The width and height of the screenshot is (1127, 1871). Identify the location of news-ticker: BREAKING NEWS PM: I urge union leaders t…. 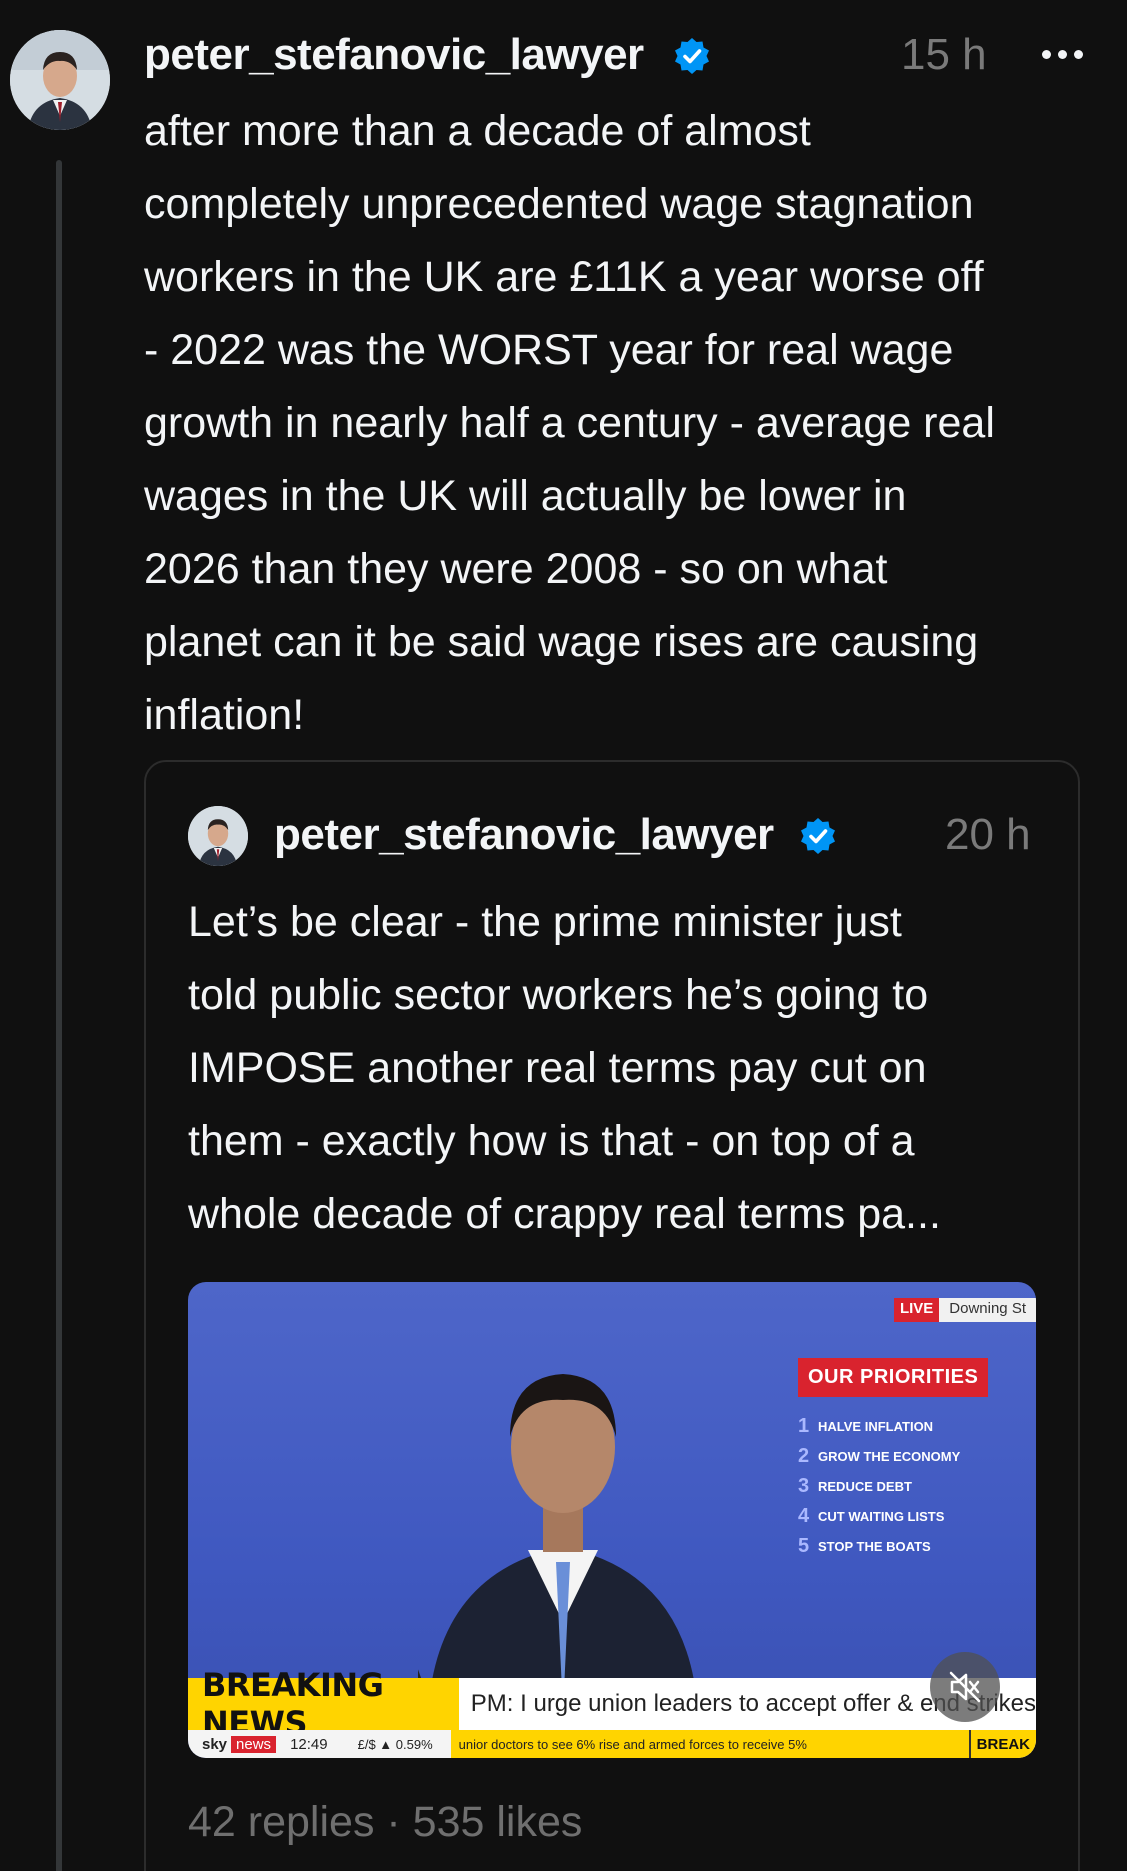
(612, 1712).